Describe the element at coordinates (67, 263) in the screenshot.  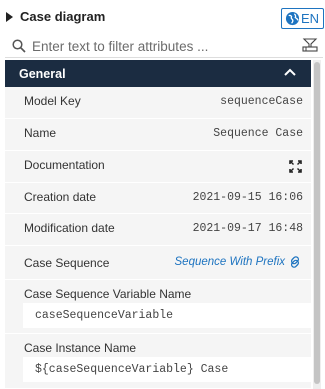
I see `property-label: Case Sequence` at that location.